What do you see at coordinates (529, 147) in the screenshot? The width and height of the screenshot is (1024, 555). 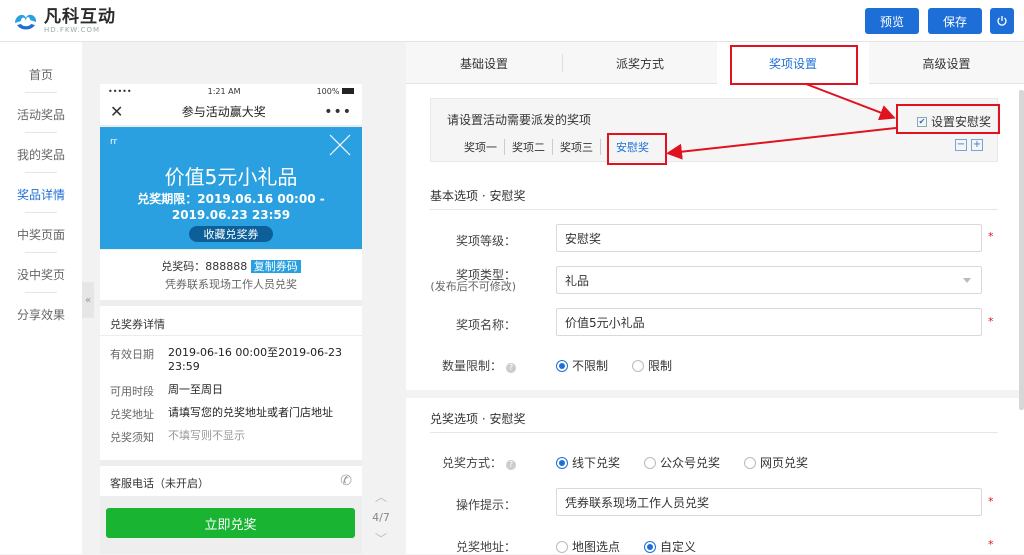 I see `award-tab-2: 奖项二` at bounding box center [529, 147].